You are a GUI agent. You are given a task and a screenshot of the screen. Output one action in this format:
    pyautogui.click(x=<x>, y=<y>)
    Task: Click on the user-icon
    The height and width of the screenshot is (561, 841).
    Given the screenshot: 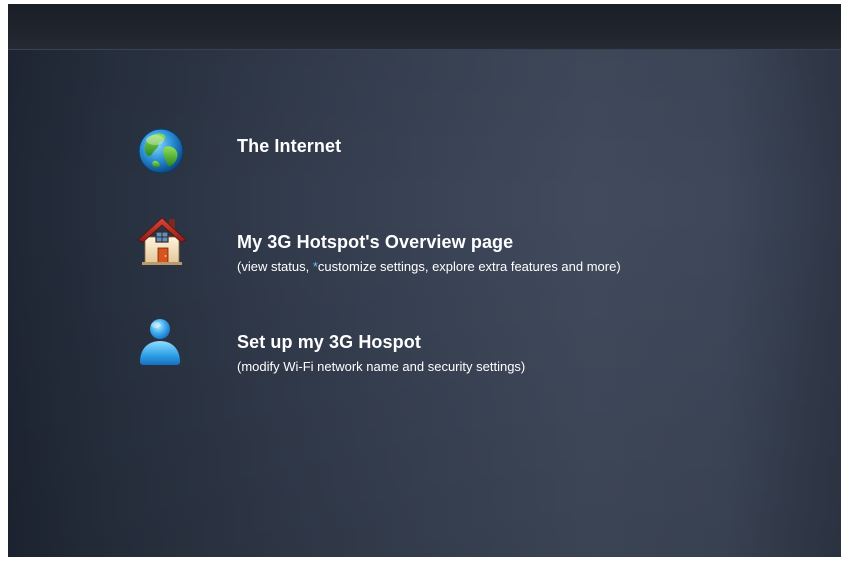 What is the action you would take?
    pyautogui.click(x=162, y=343)
    